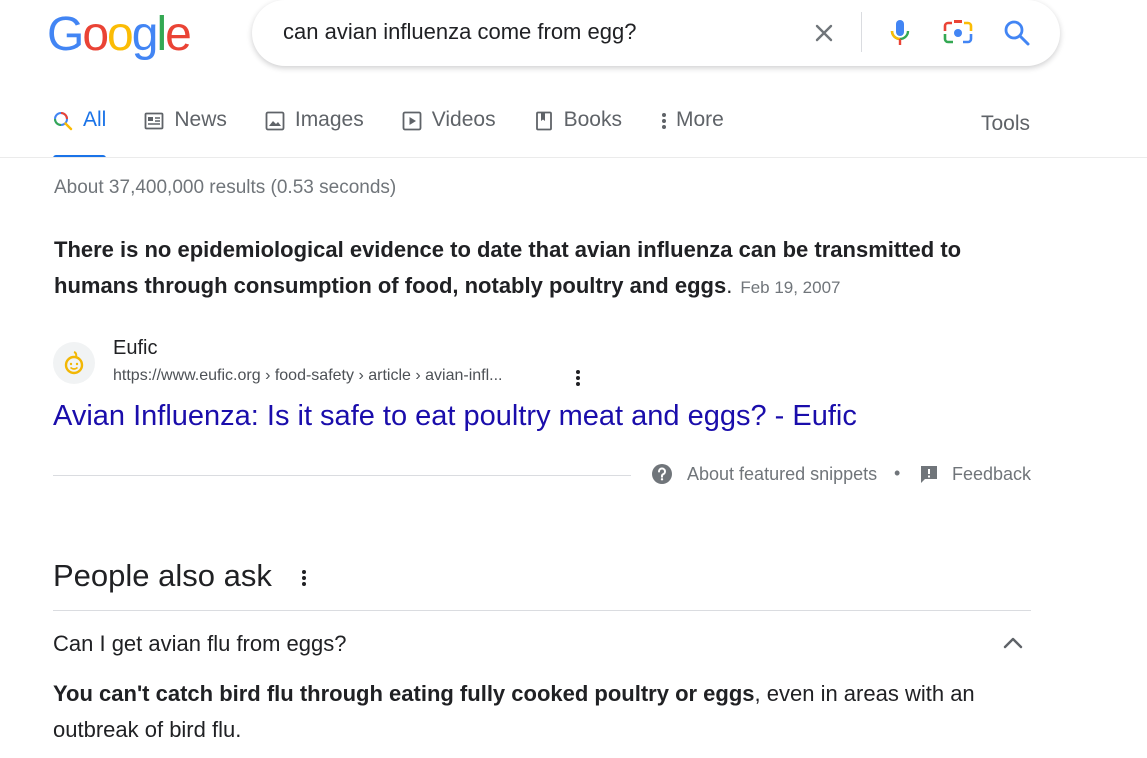 This screenshot has height=758, width=1147. I want to click on tabs-divider, so click(573, 157).